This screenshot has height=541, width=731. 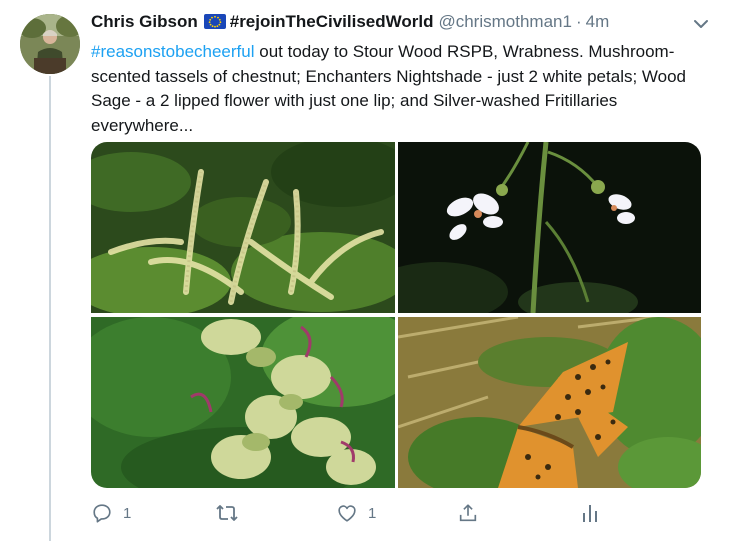 I want to click on photo-enchanters-nightshade, so click(x=549, y=227).